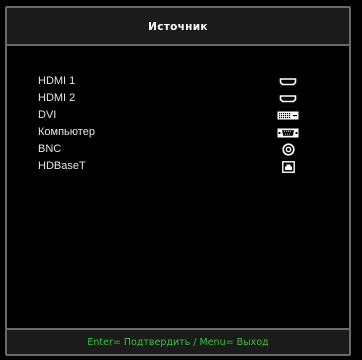 The width and height of the screenshot is (362, 360). What do you see at coordinates (288, 115) in the screenshot?
I see `dvi-port-icon` at bounding box center [288, 115].